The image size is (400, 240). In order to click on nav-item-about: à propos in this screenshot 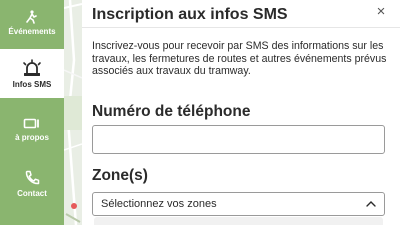, I will do `click(32, 130)`.